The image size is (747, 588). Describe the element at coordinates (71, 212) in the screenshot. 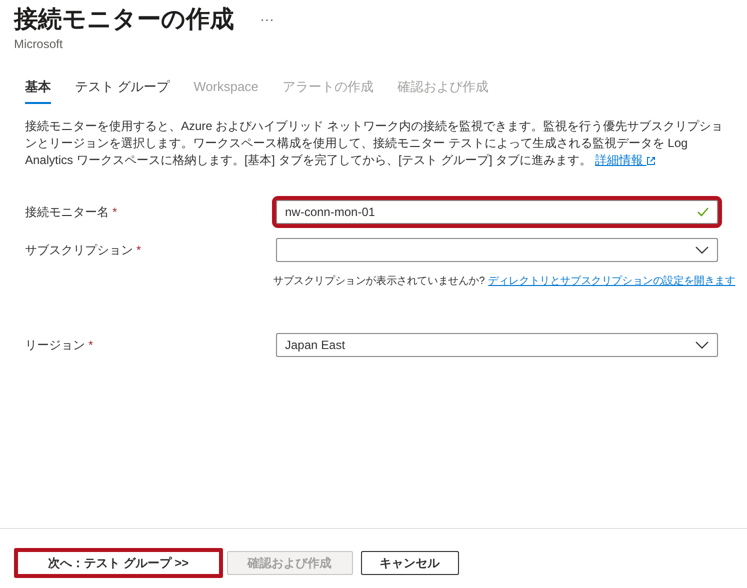

I see `field-label: 接続モニター名 *` at that location.